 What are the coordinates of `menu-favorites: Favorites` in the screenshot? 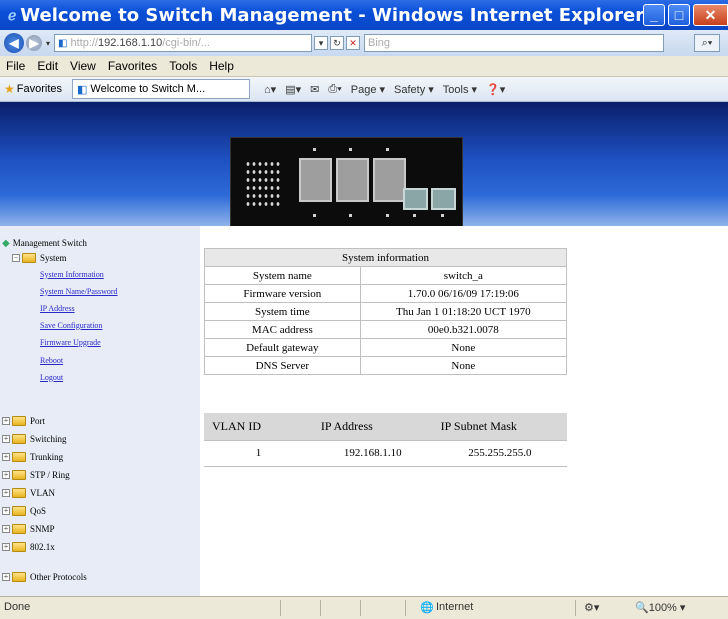 It's located at (132, 66).